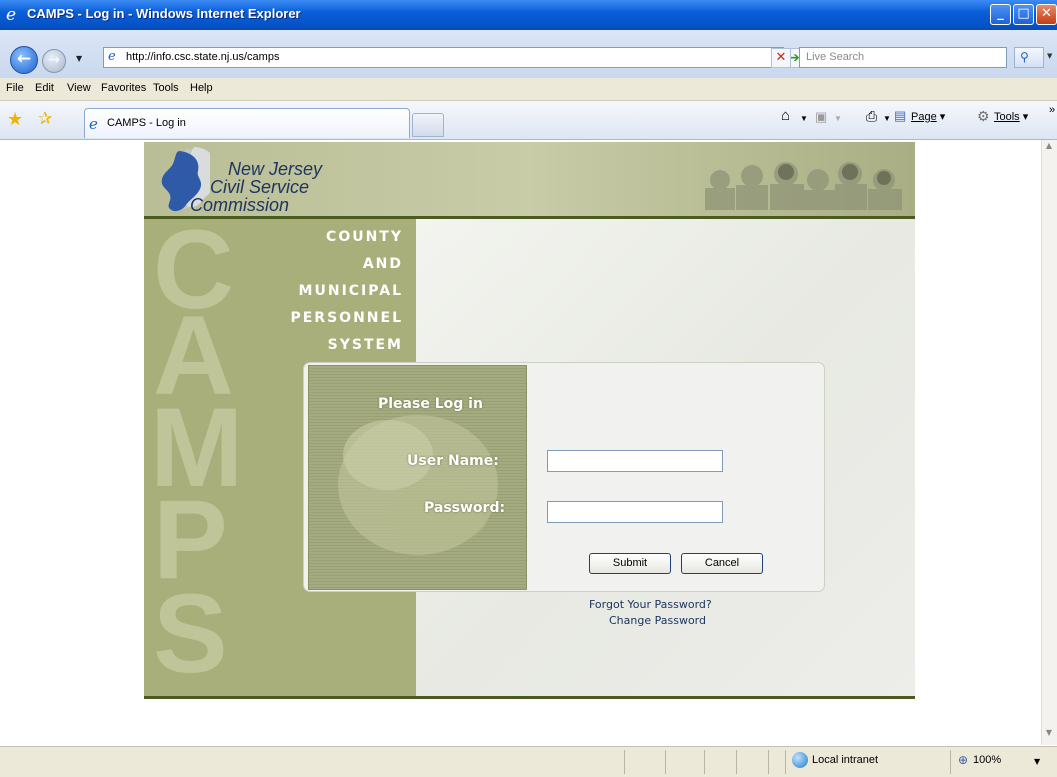 The image size is (1057, 777). Describe the element at coordinates (804, 118) in the screenshot. I see `home-dropdown: ▼` at that location.